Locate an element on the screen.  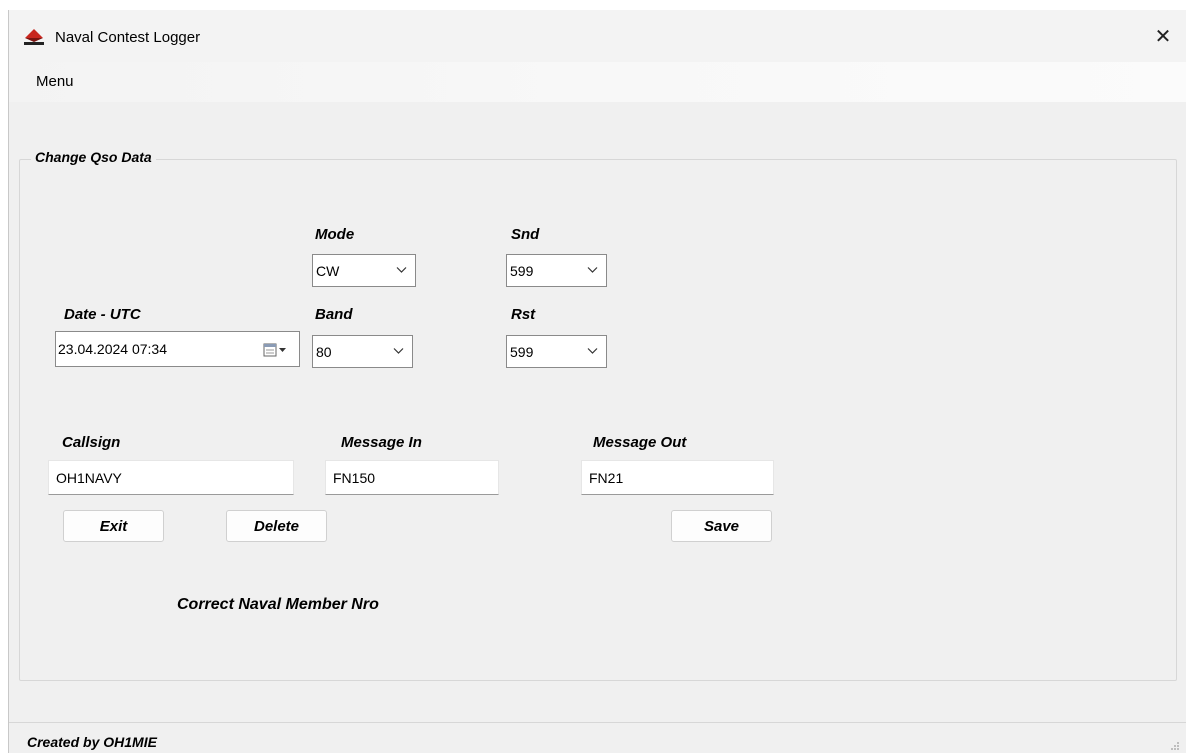
band-label: Band is located at coordinates (334, 314).